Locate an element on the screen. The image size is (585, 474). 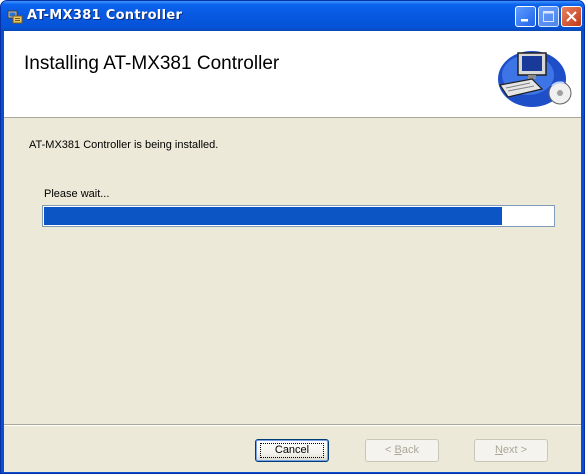
page-title: Installing AT-MX381 Controller is located at coordinates (152, 63).